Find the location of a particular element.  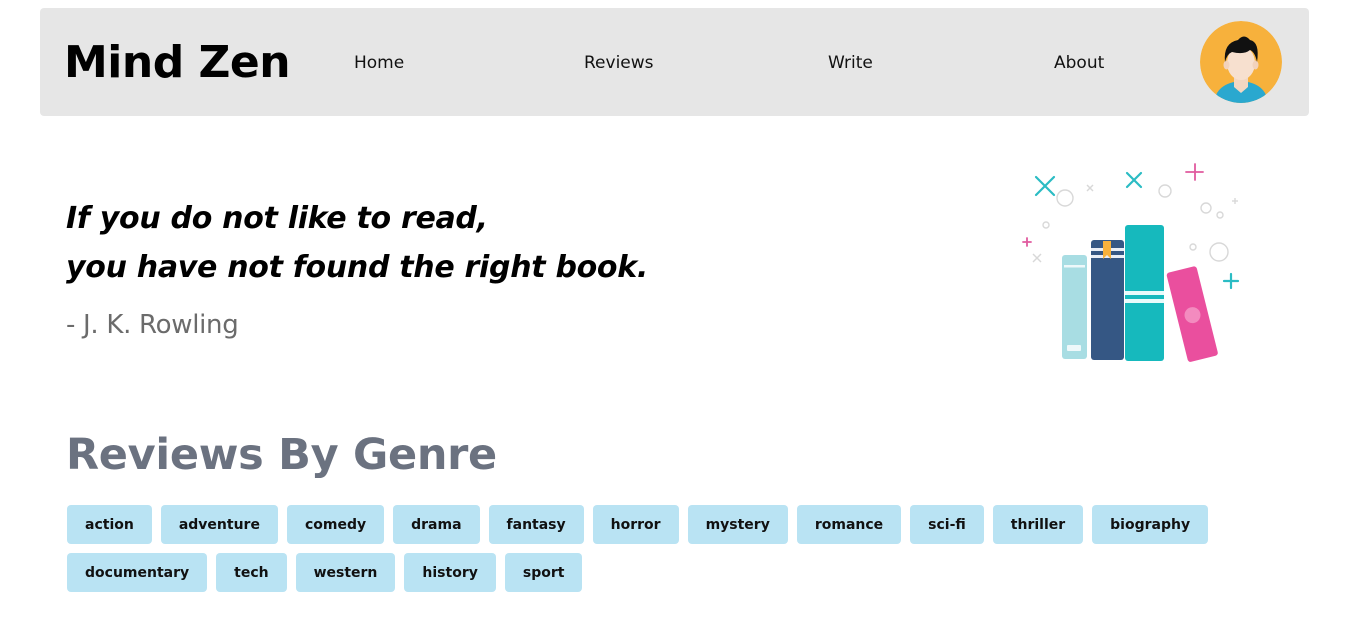

genre-tag-mystery: mystery is located at coordinates (737, 524).